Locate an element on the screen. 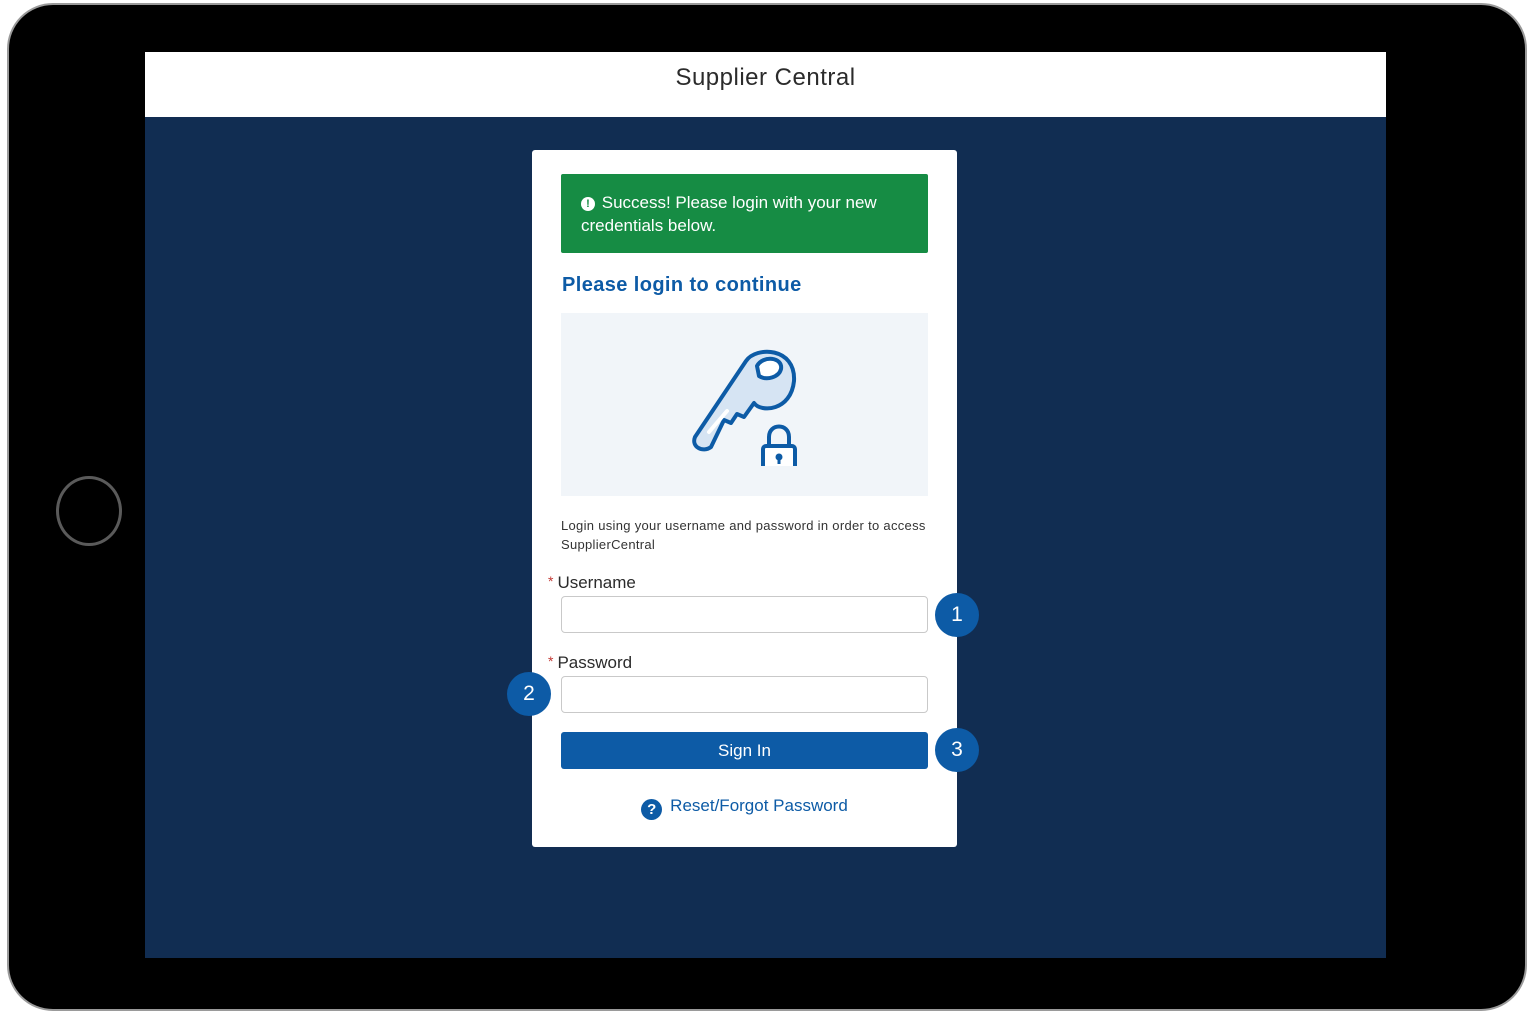 This screenshot has width=1537, height=1011. reset-password-label: Reset/Forgot Password is located at coordinates (759, 805).